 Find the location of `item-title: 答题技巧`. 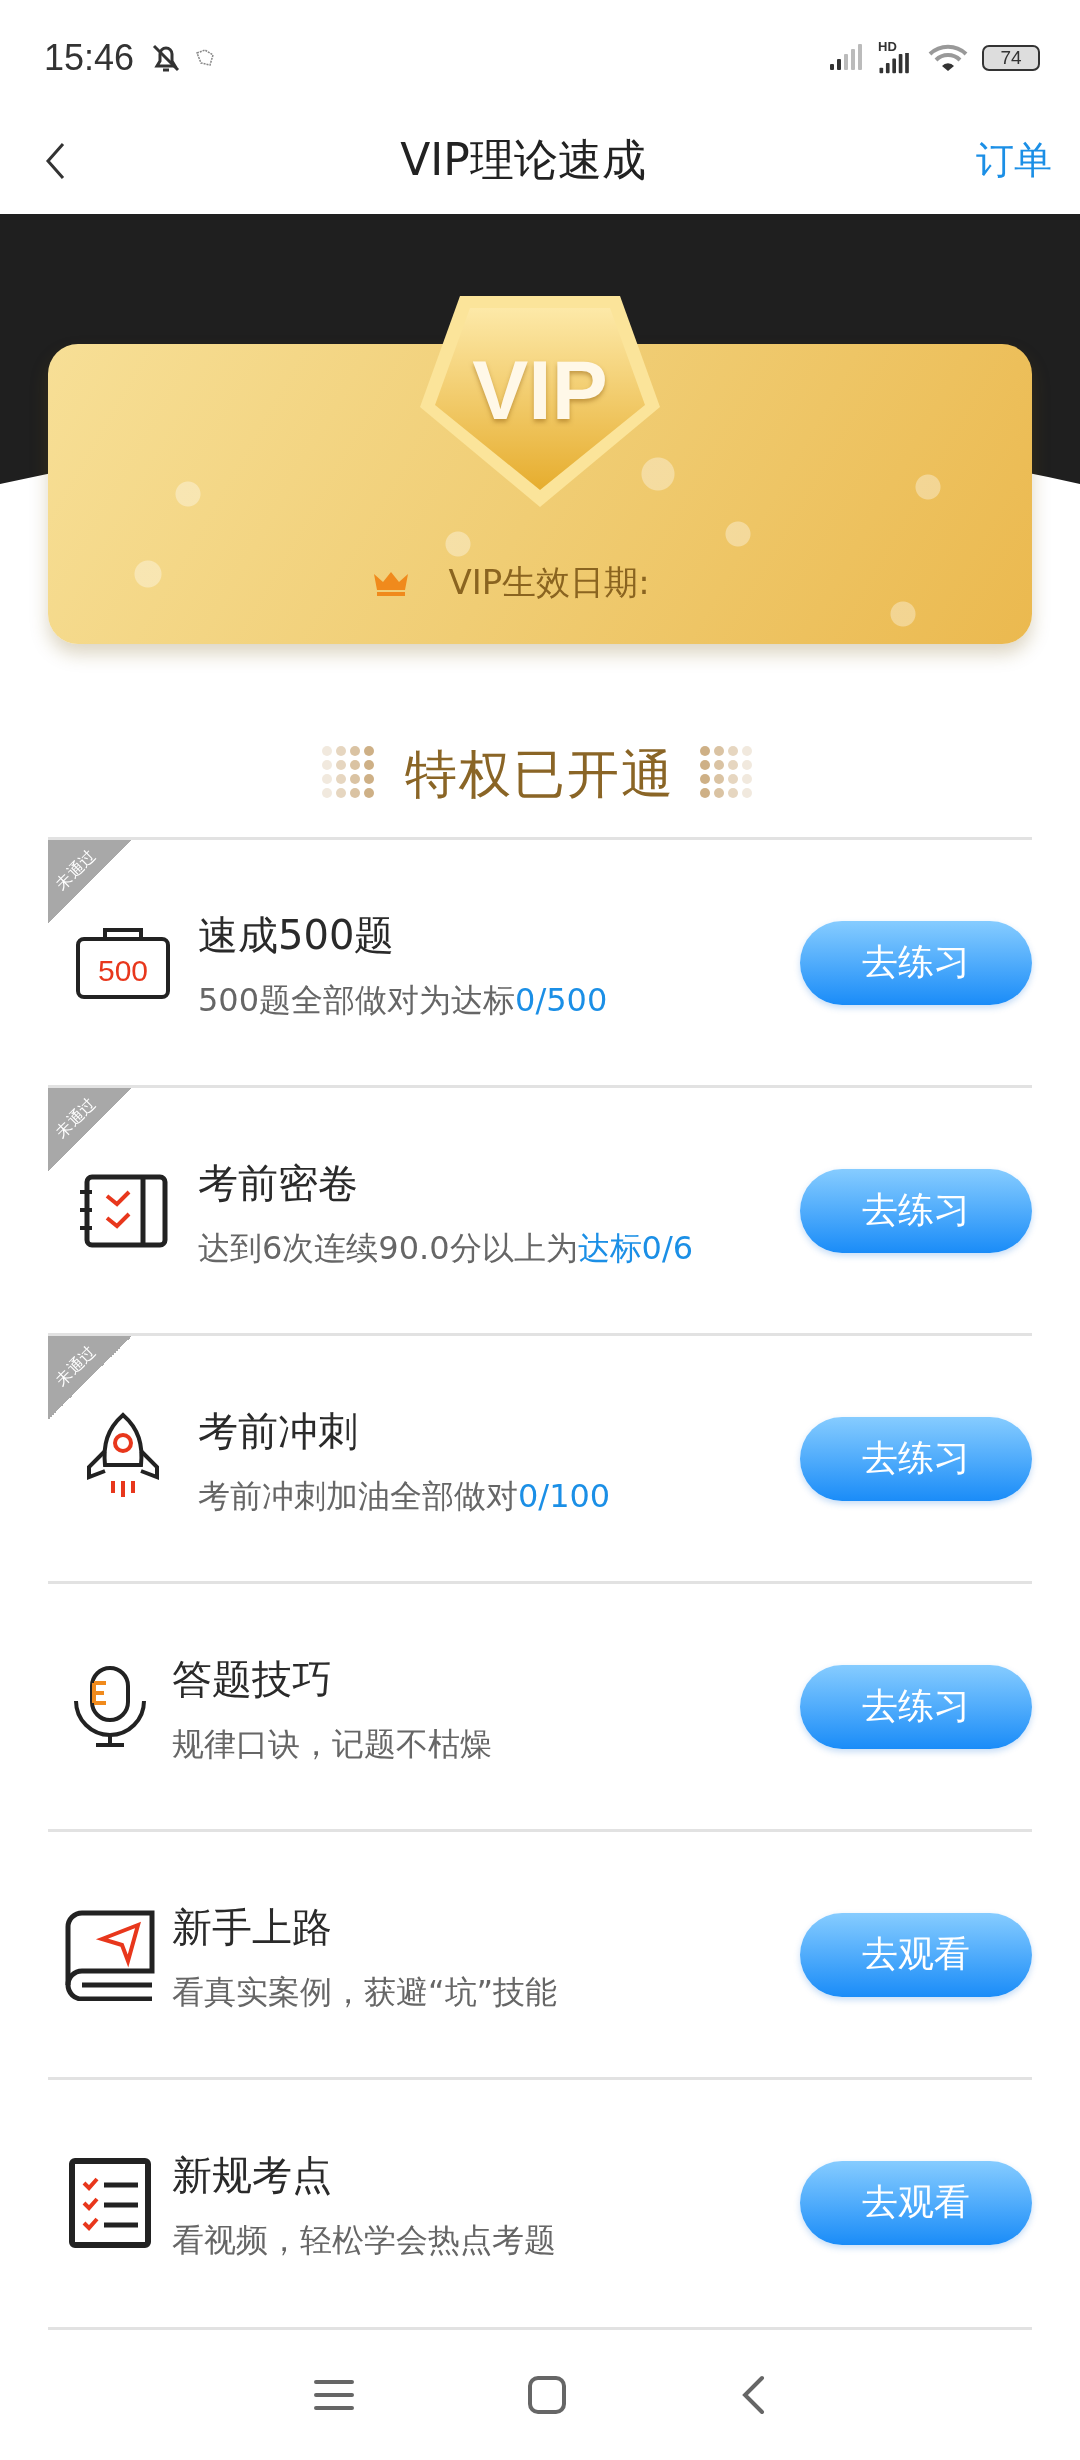

item-title: 答题技巧 is located at coordinates (252, 1679).